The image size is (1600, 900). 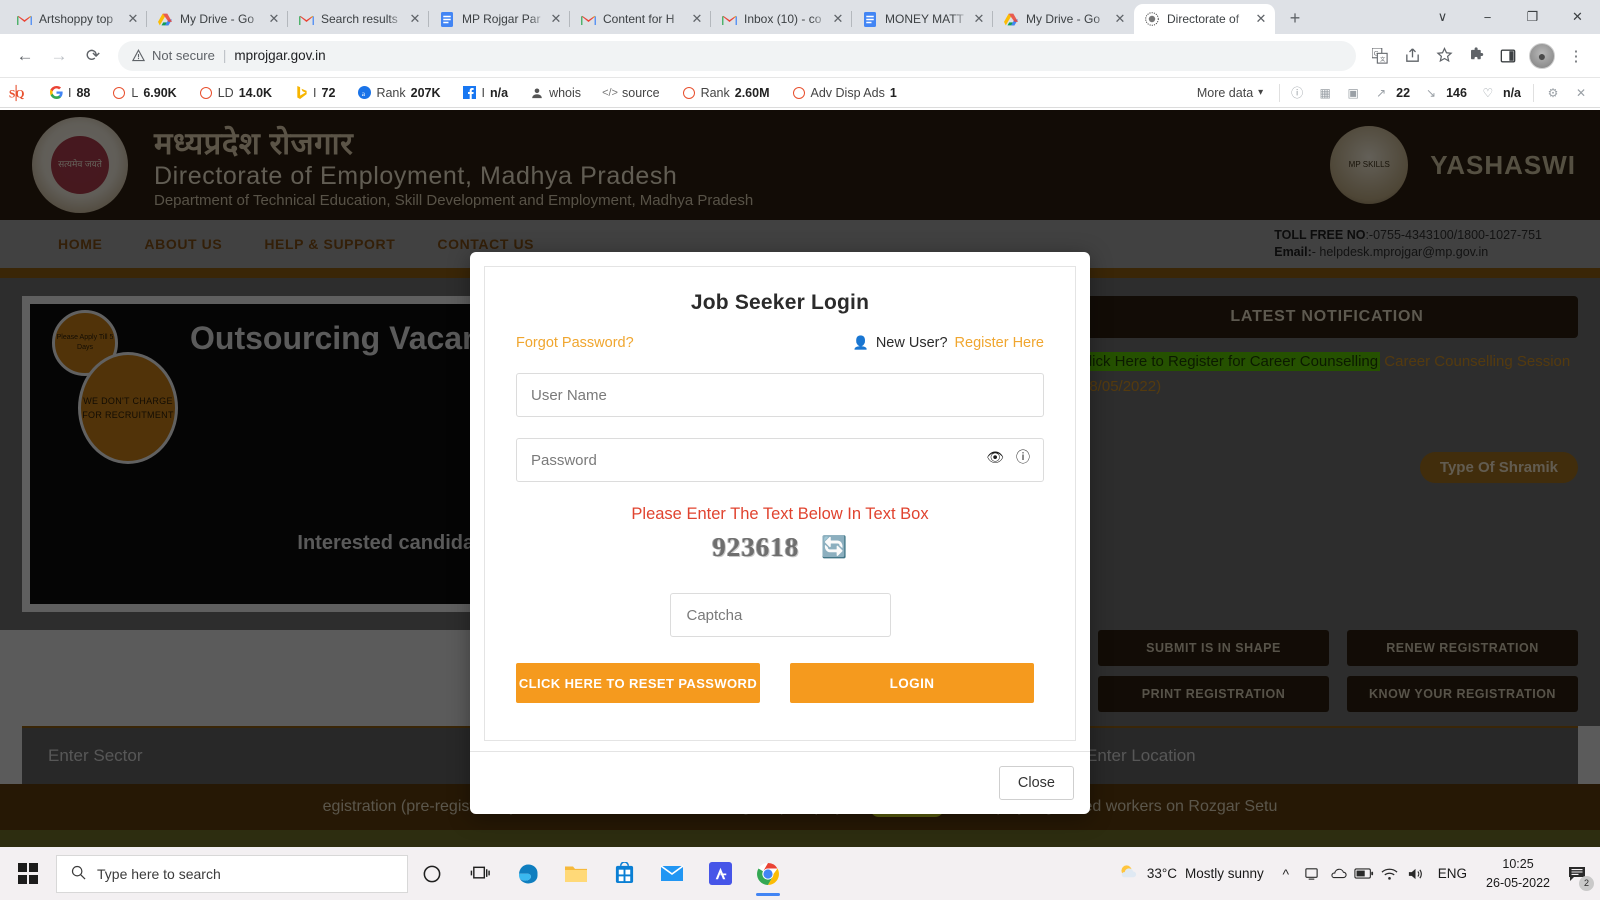 What do you see at coordinates (1390, 874) in the screenshot?
I see `wifi-icon` at bounding box center [1390, 874].